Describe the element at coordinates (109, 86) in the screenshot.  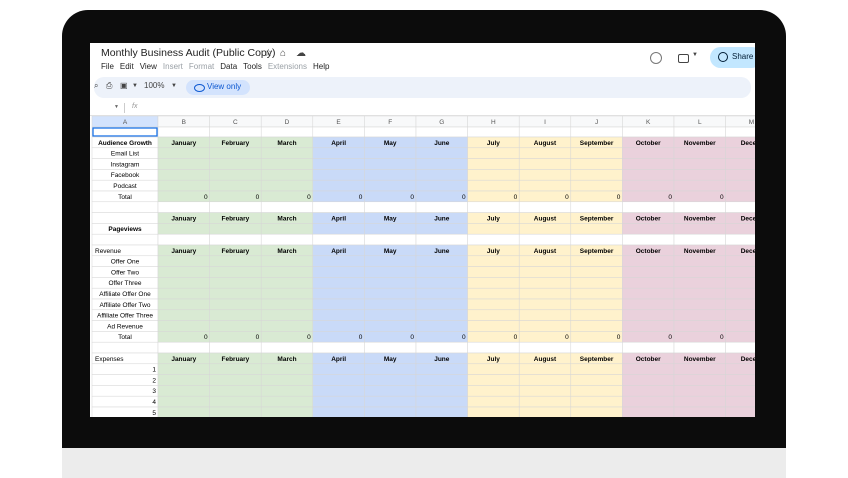
I see `print-icon: ⎙` at that location.